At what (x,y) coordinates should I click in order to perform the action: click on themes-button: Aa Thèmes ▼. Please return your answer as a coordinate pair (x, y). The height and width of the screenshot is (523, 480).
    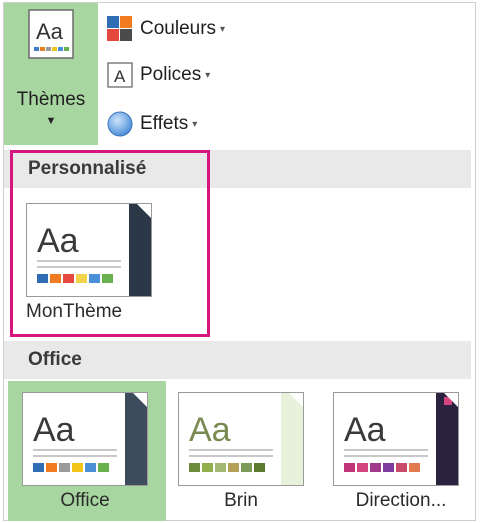
    Looking at the image, I should click on (51, 74).